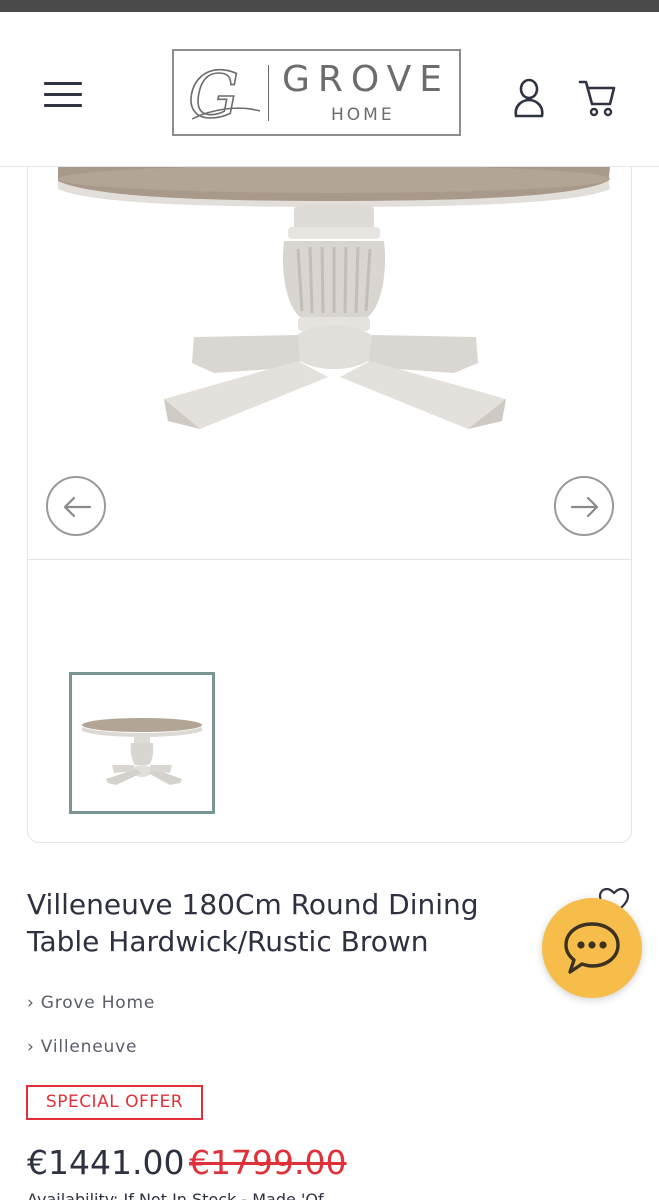 The image size is (659, 1200). Describe the element at coordinates (213, 95) in the screenshot. I see `logo-monogram: G` at that location.